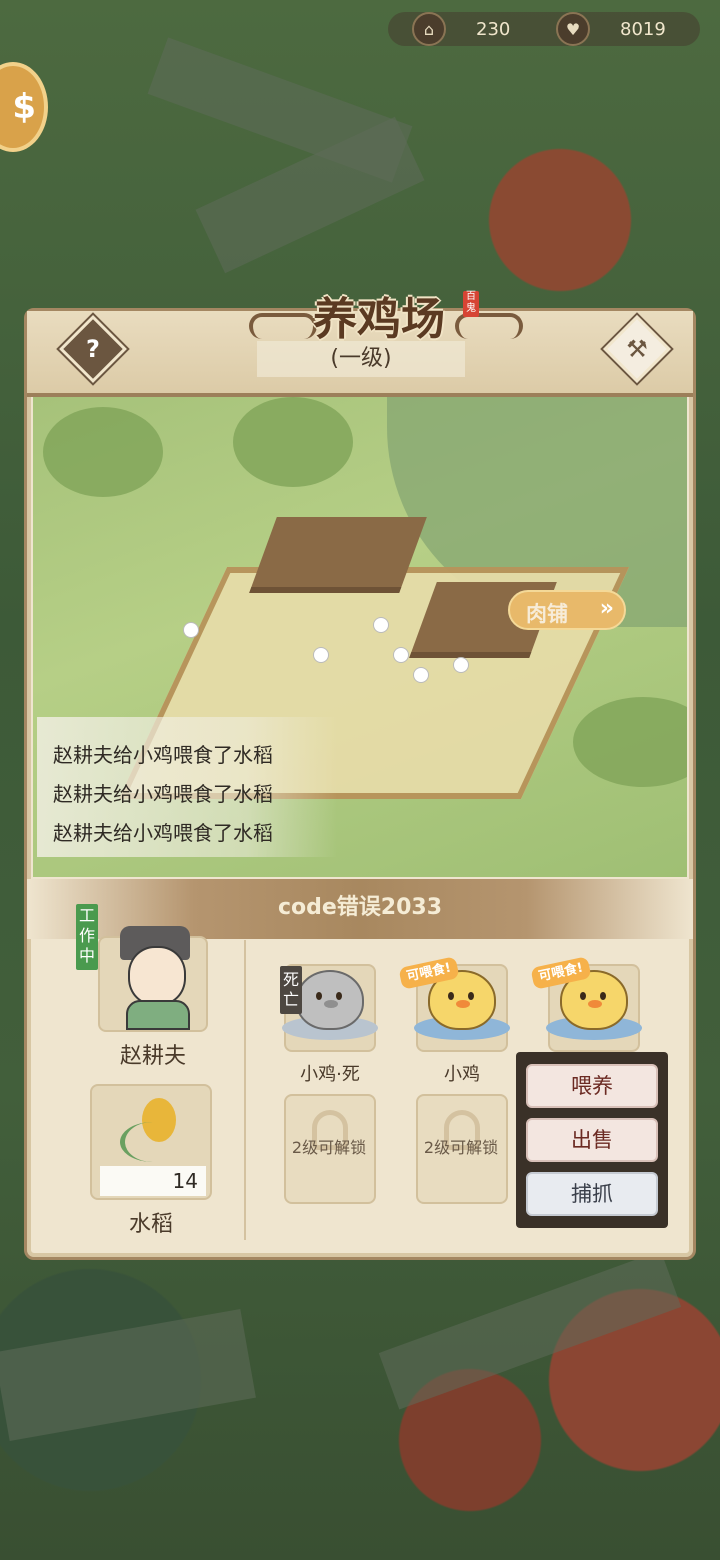 This screenshot has height=1560, width=720. Describe the element at coordinates (291, 990) in the screenshot. I see `dead-status-tag: 死亡` at that location.